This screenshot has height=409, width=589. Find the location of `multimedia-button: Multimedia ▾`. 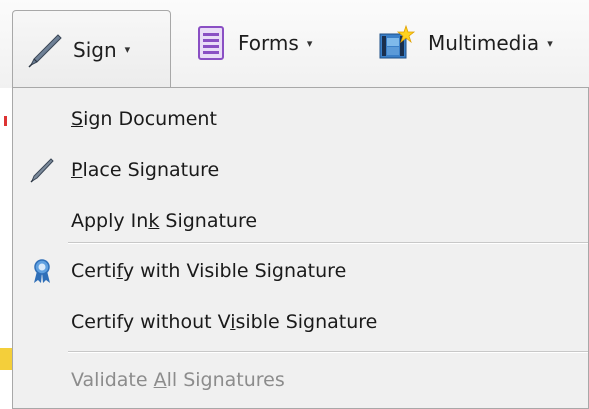

multimedia-button: Multimedia ▾ is located at coordinates (465, 43).